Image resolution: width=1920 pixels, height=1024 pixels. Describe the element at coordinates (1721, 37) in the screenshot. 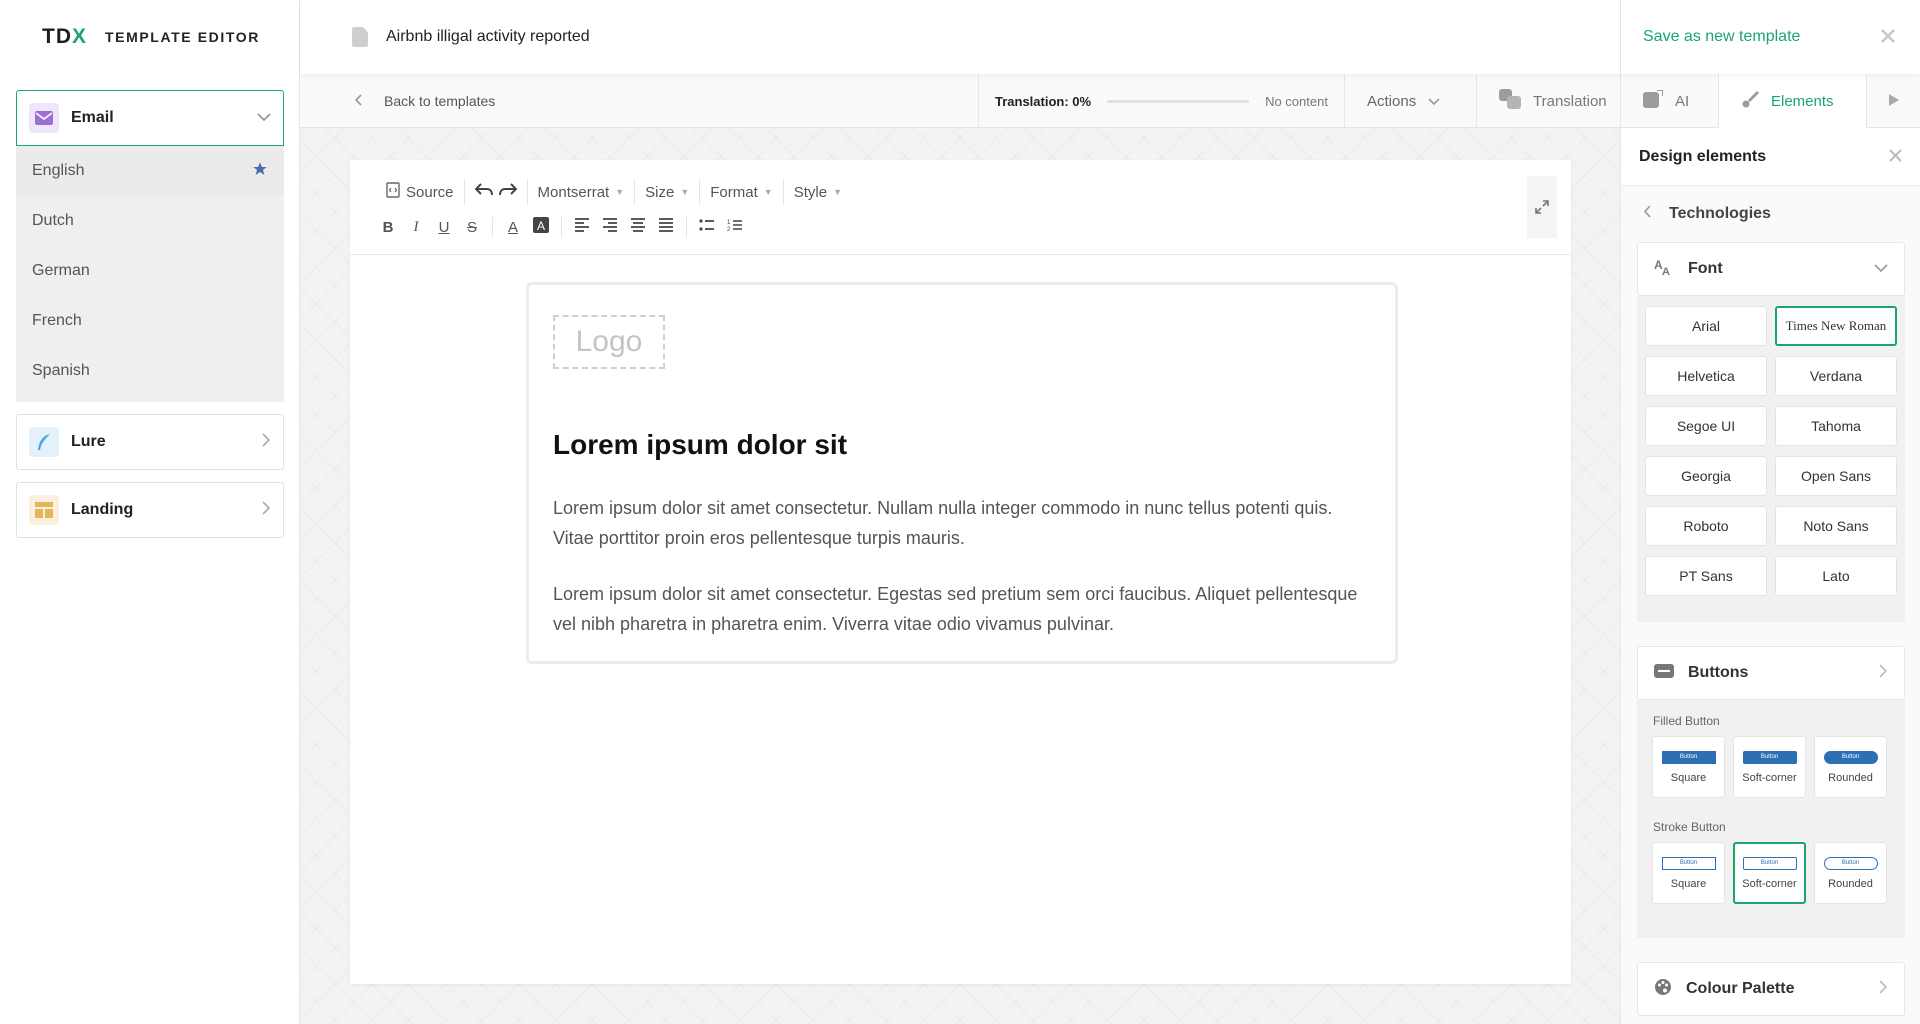

I see `save-as-new-template-button: Save as new template` at that location.